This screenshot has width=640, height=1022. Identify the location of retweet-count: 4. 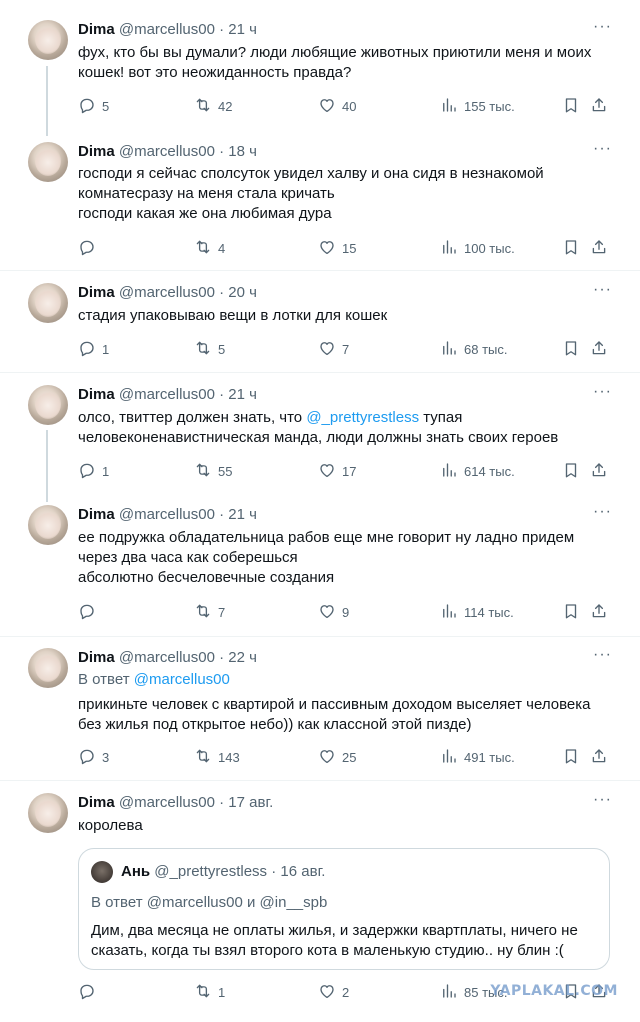
(222, 248).